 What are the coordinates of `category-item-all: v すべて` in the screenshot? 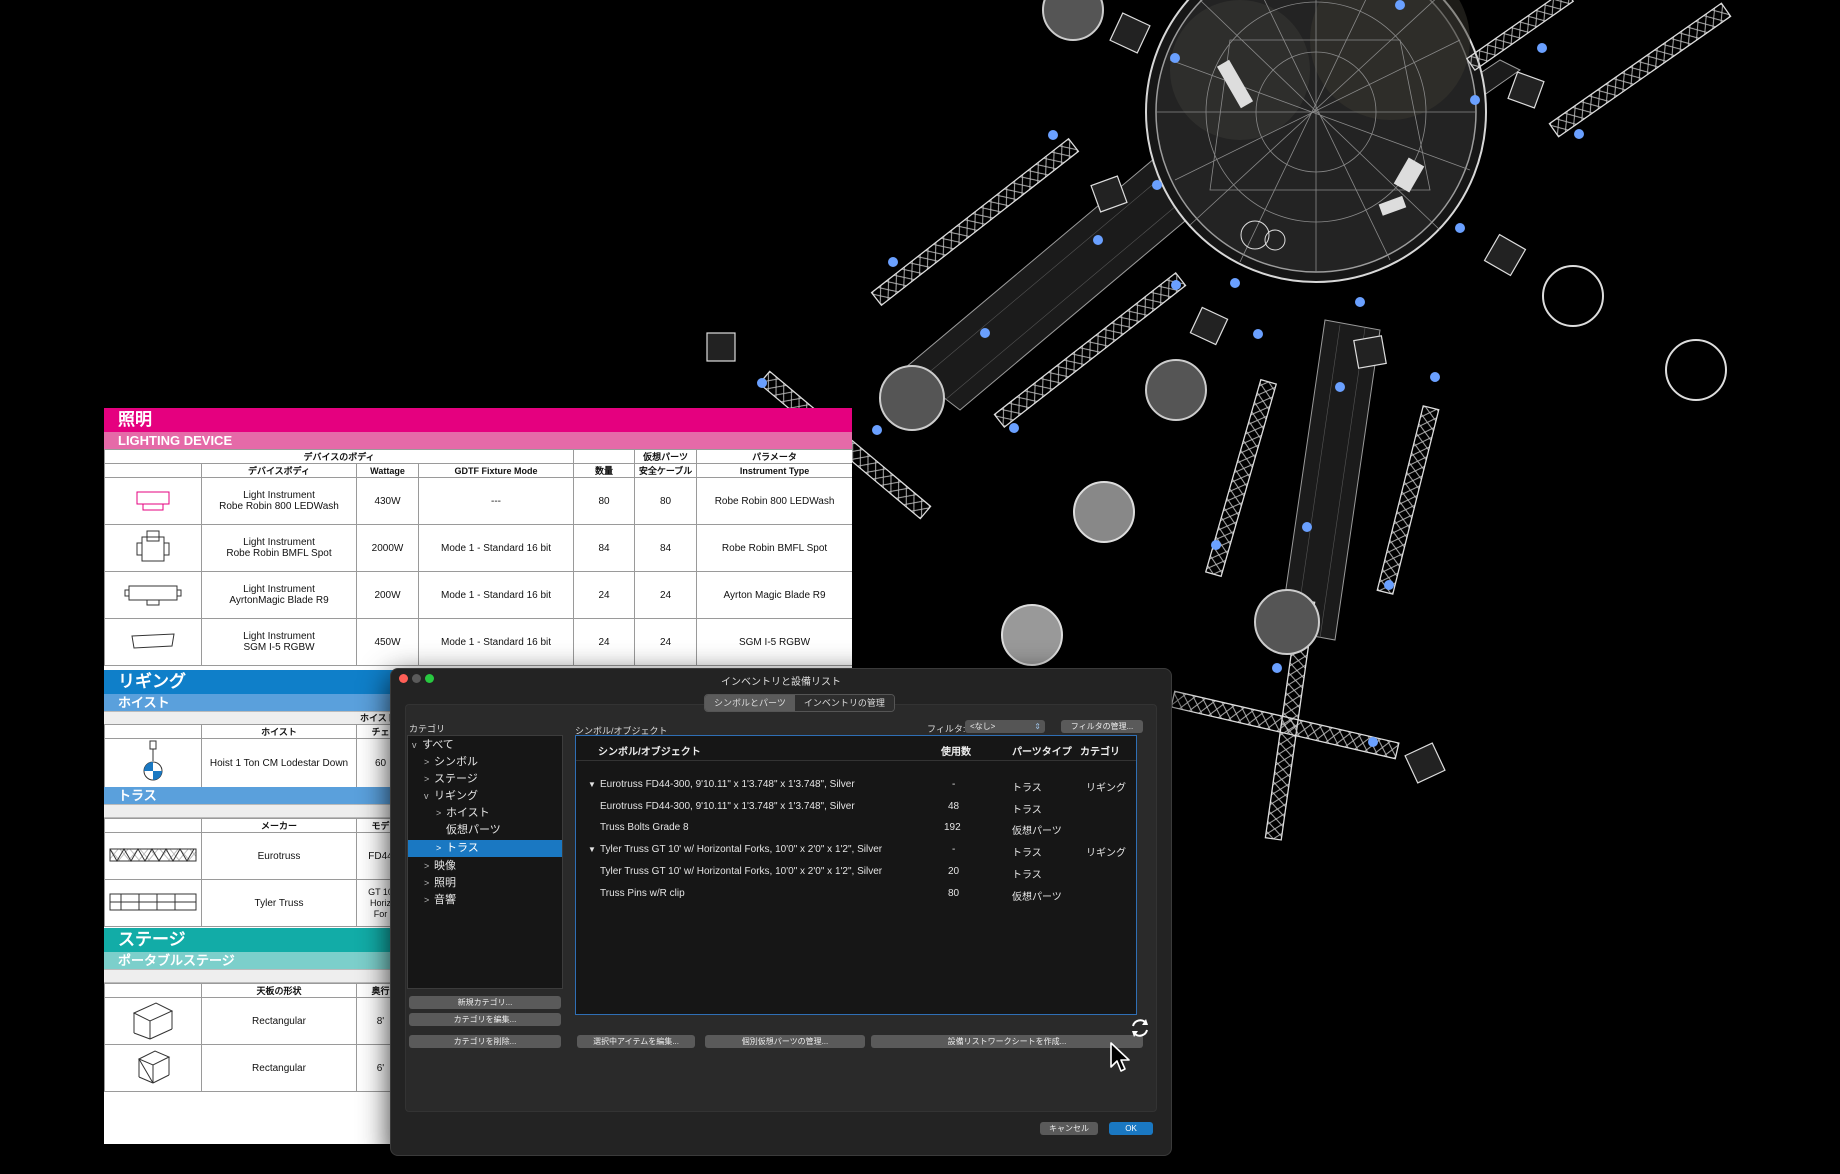 It's located at (487, 745).